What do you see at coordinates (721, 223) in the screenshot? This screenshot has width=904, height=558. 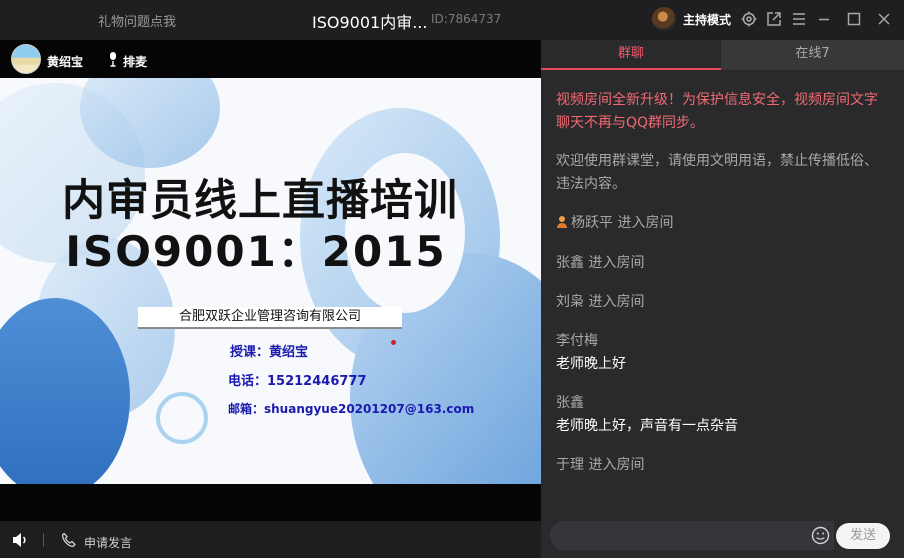 I see `chat-event: 杨跃平 进入房间` at bounding box center [721, 223].